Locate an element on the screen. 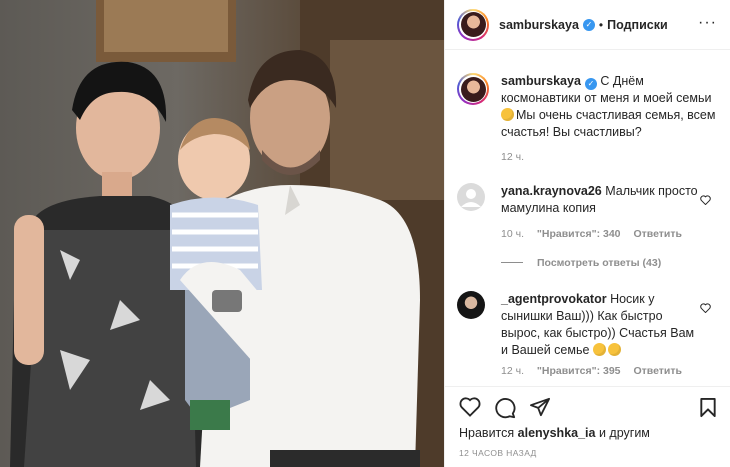 The image size is (730, 467). comment-time: 10 ч. is located at coordinates (512, 234).